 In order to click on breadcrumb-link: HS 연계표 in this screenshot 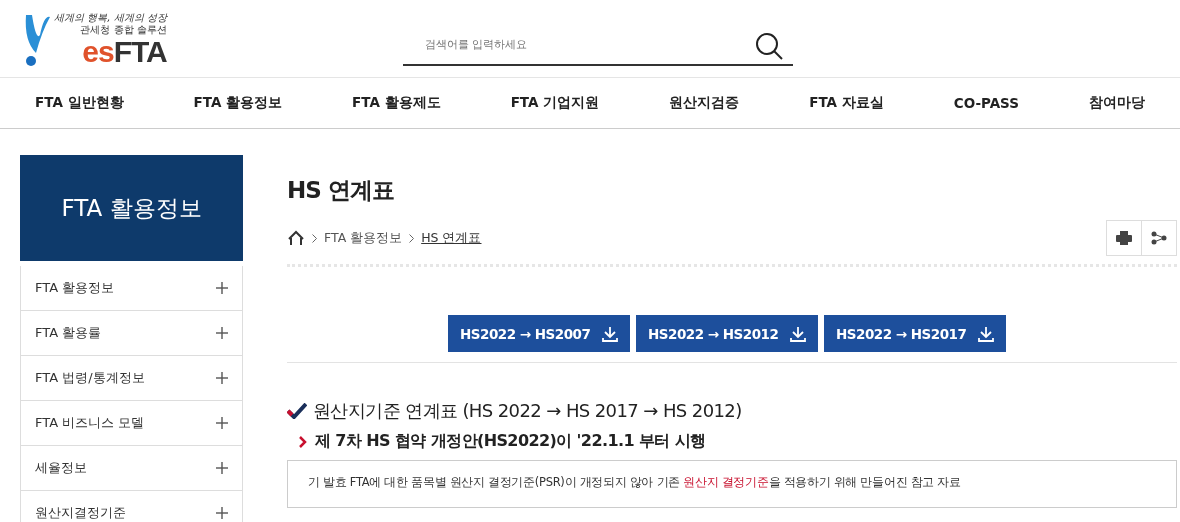, I will do `click(451, 238)`.